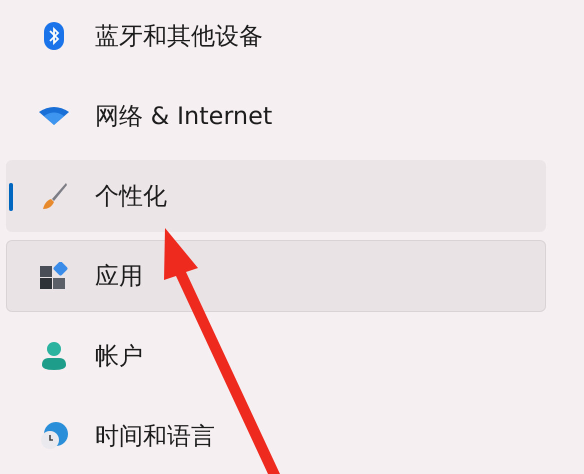 The image size is (584, 474). What do you see at coordinates (54, 276) in the screenshot?
I see `apps-icon` at bounding box center [54, 276].